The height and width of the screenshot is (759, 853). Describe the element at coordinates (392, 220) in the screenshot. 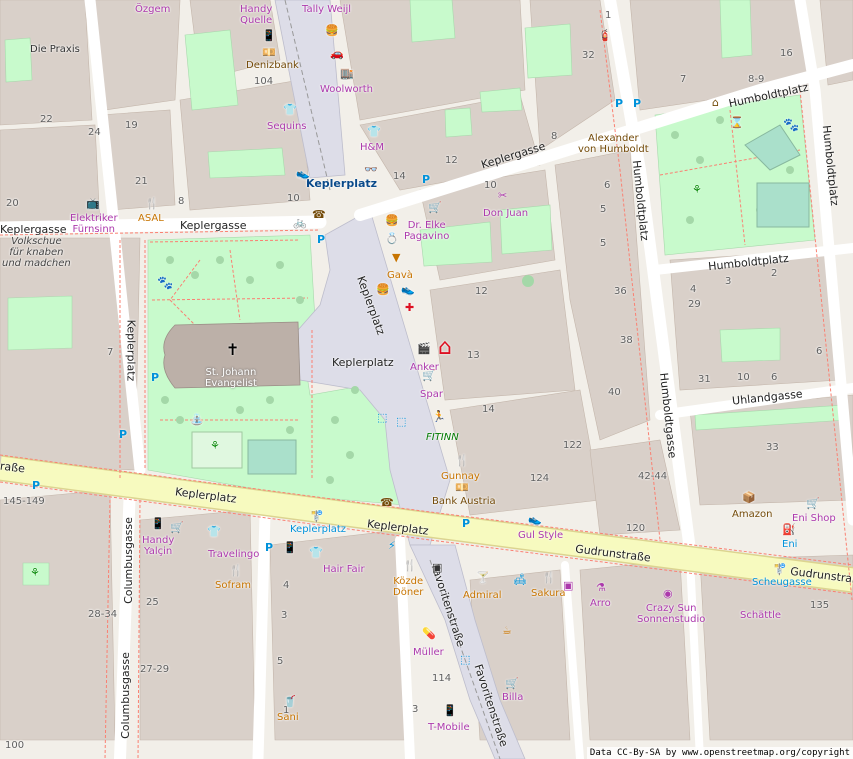

I see `fast-food-icon: 🍔` at that location.